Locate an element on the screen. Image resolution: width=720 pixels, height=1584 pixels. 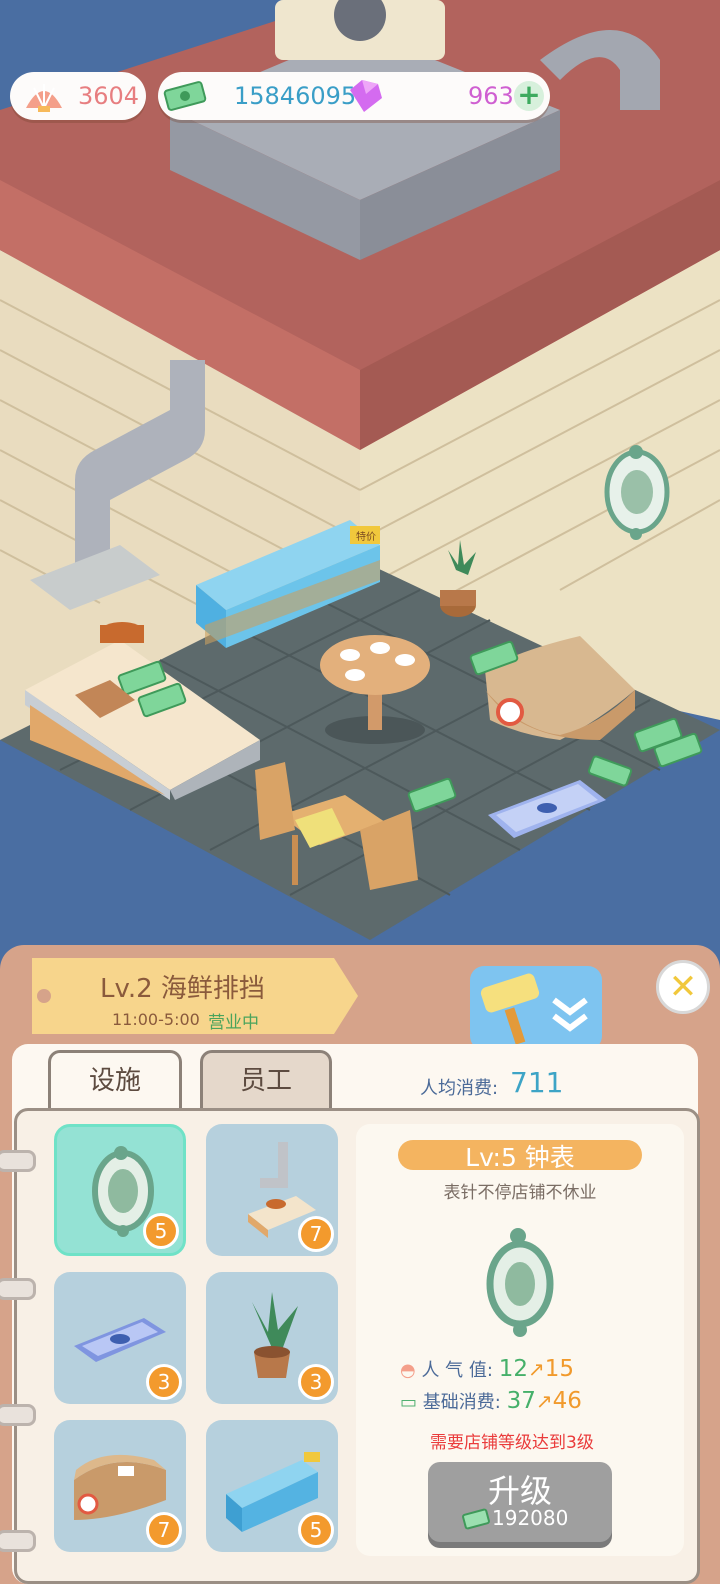
facility-item-fish-tank: 5 is located at coordinates (272, 1486).